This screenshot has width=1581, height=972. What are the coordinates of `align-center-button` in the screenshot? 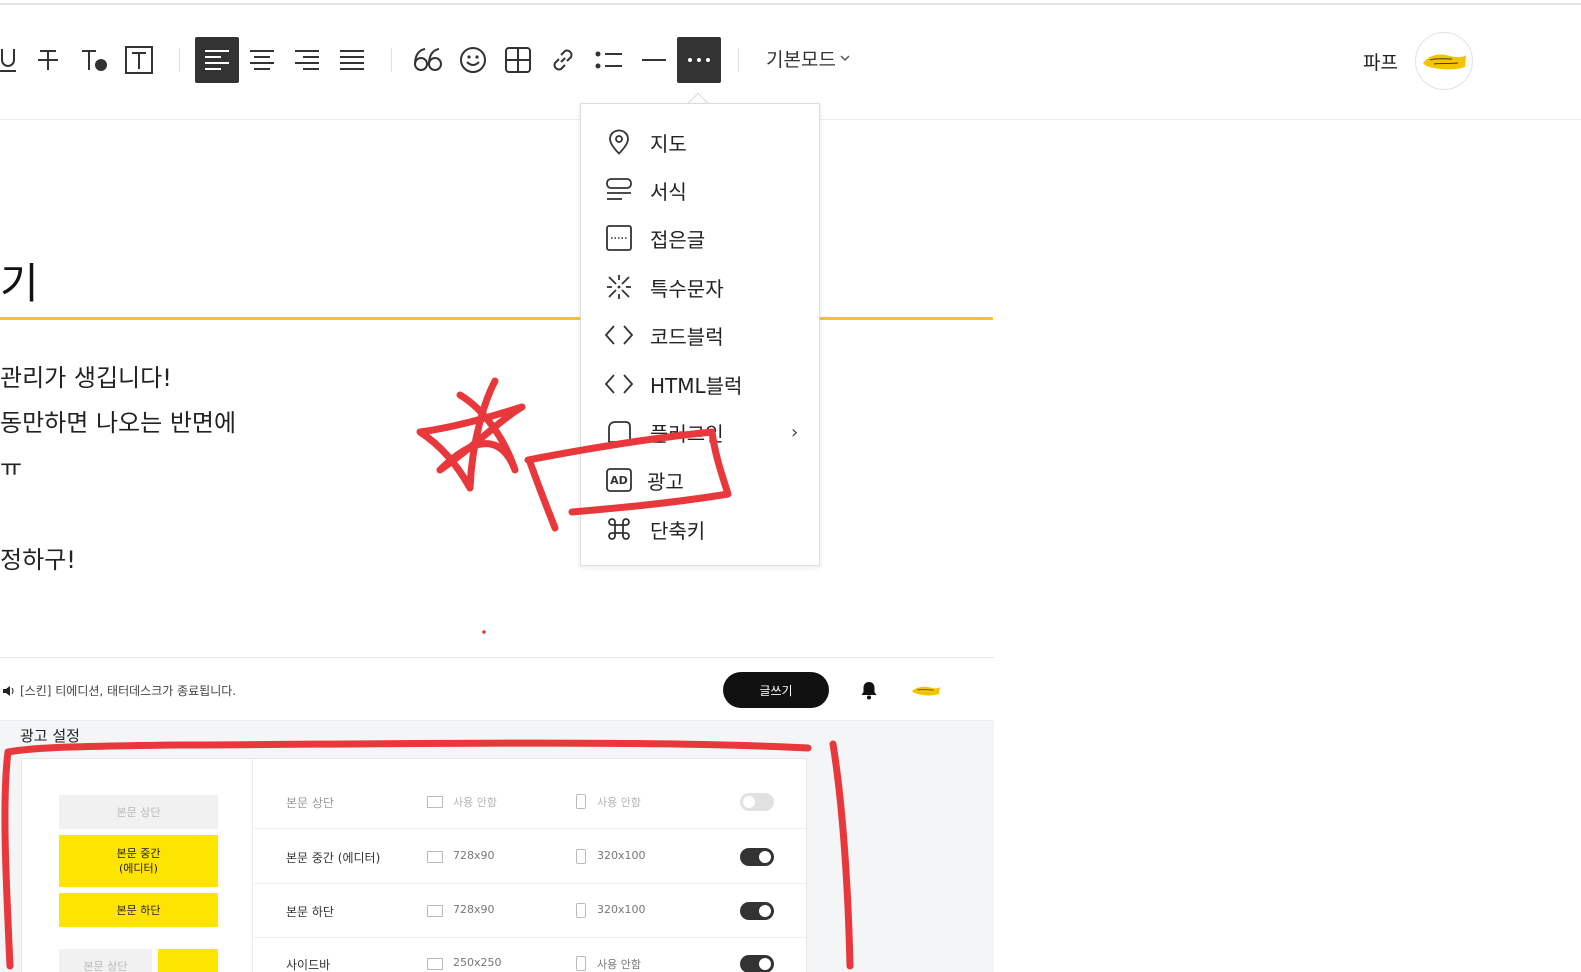 It's located at (262, 60).